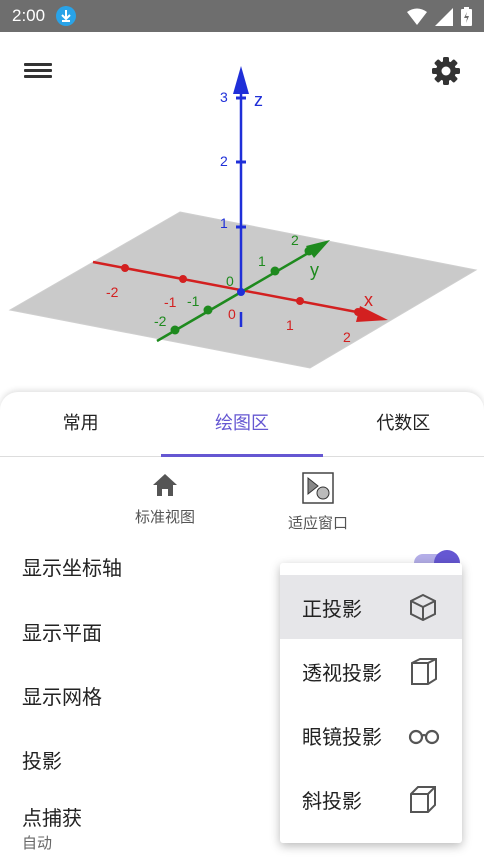  I want to click on tab-bar: 常用 绘图区 代数区, so click(242, 424).